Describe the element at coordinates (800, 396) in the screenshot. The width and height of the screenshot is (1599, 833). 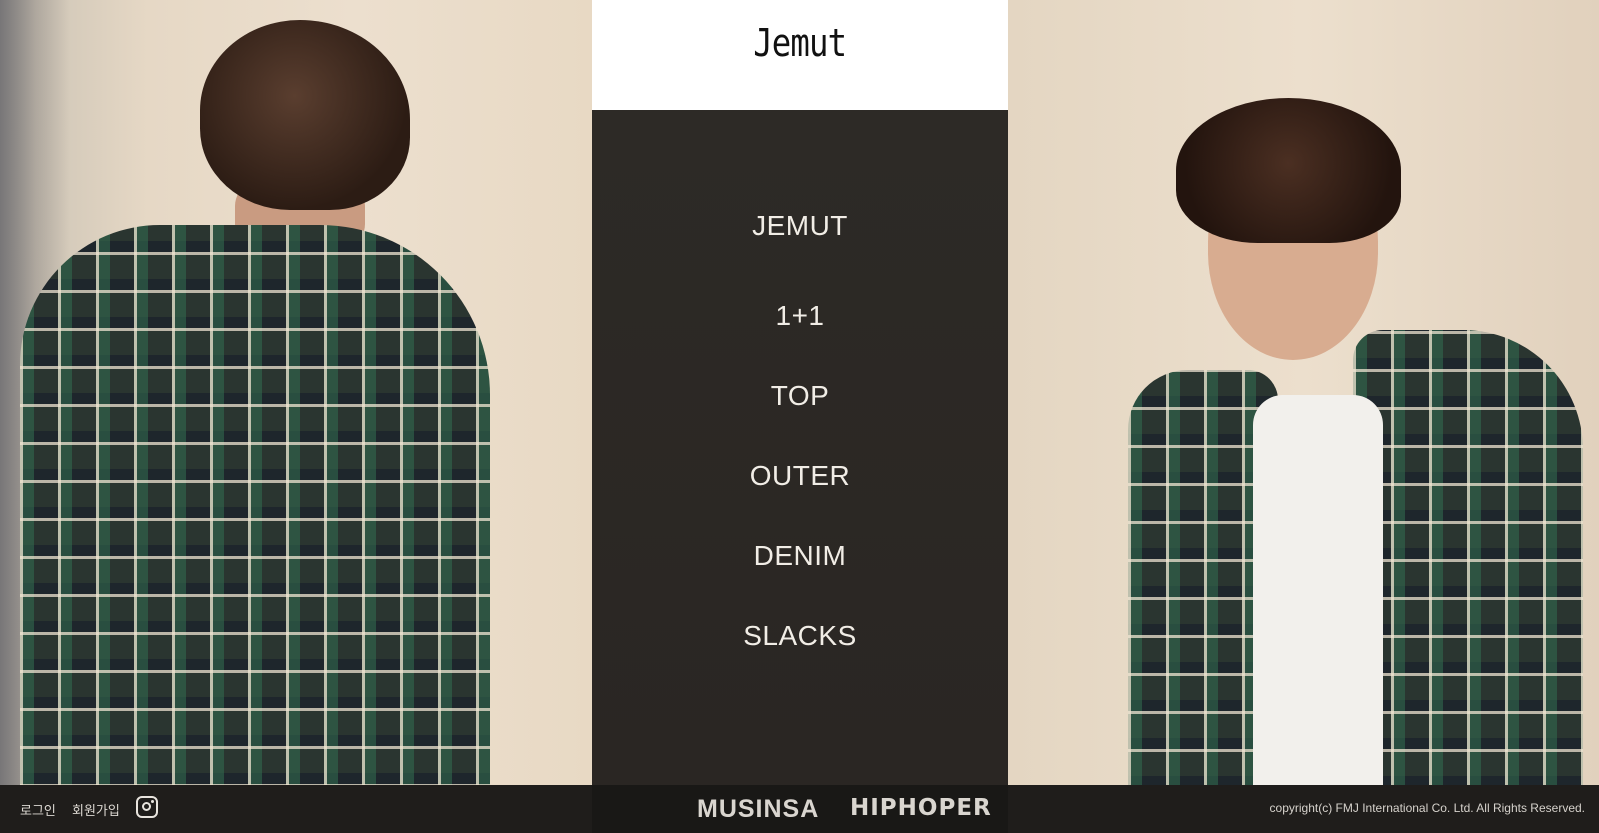
I see `menu-item-top: TOP` at that location.